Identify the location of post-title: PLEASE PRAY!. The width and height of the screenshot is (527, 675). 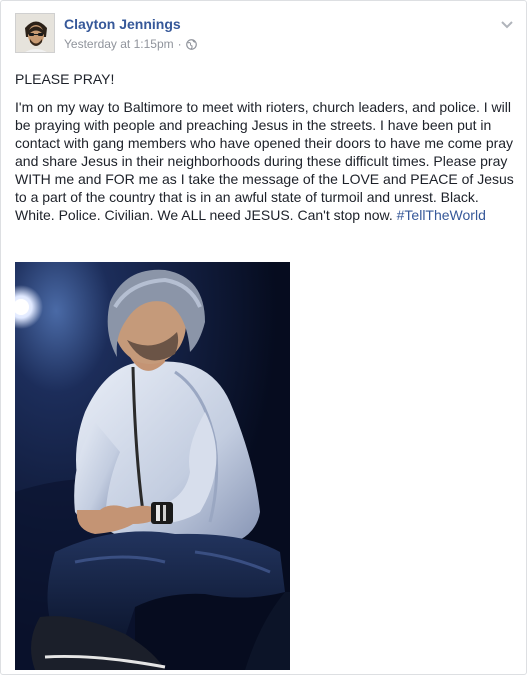
(65, 79).